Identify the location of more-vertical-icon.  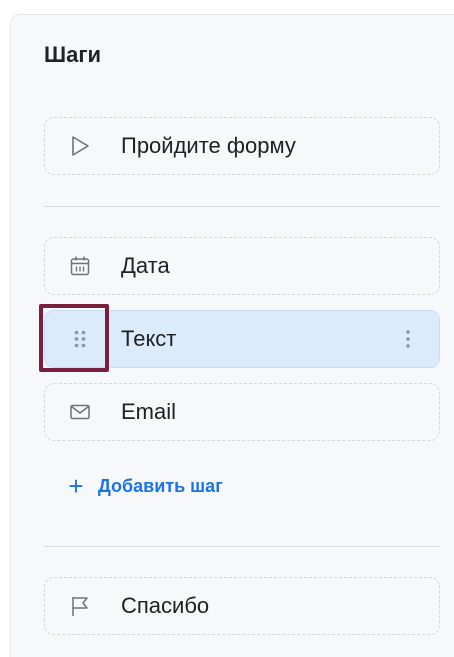
(408, 339).